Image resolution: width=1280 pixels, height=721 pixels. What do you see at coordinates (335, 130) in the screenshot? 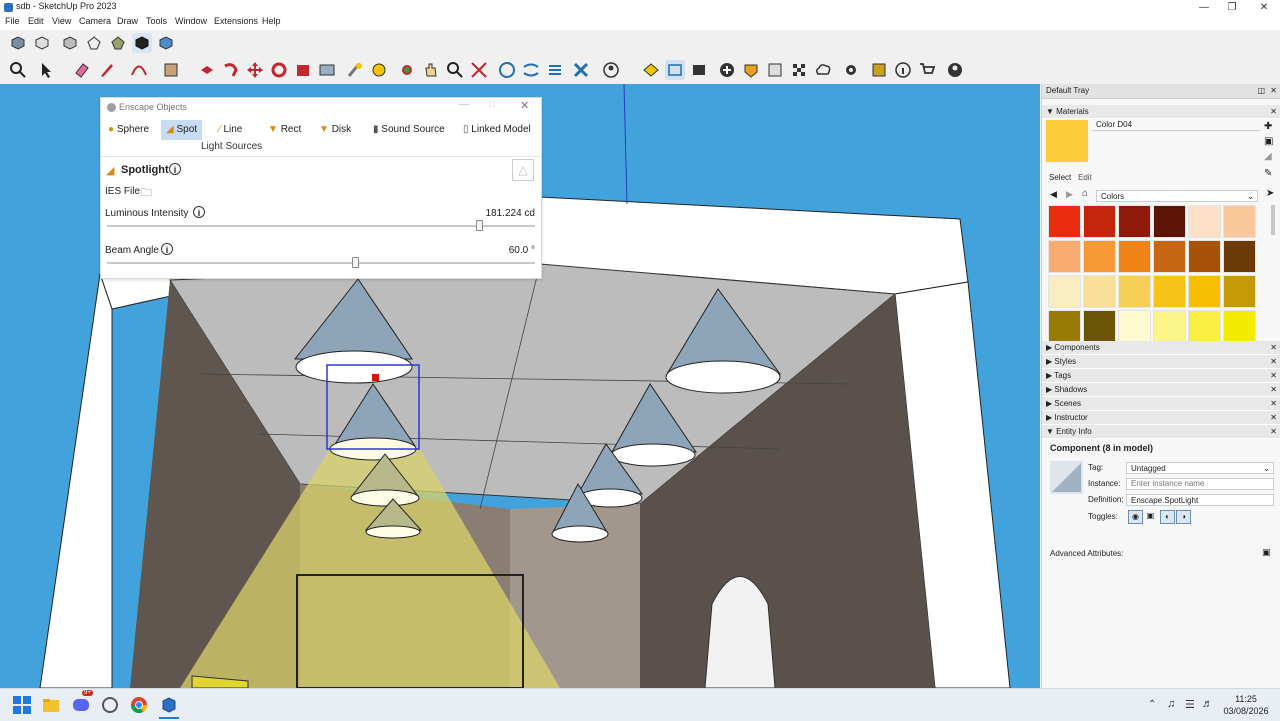
I see `tab-disk: ▼ Disk` at bounding box center [335, 130].